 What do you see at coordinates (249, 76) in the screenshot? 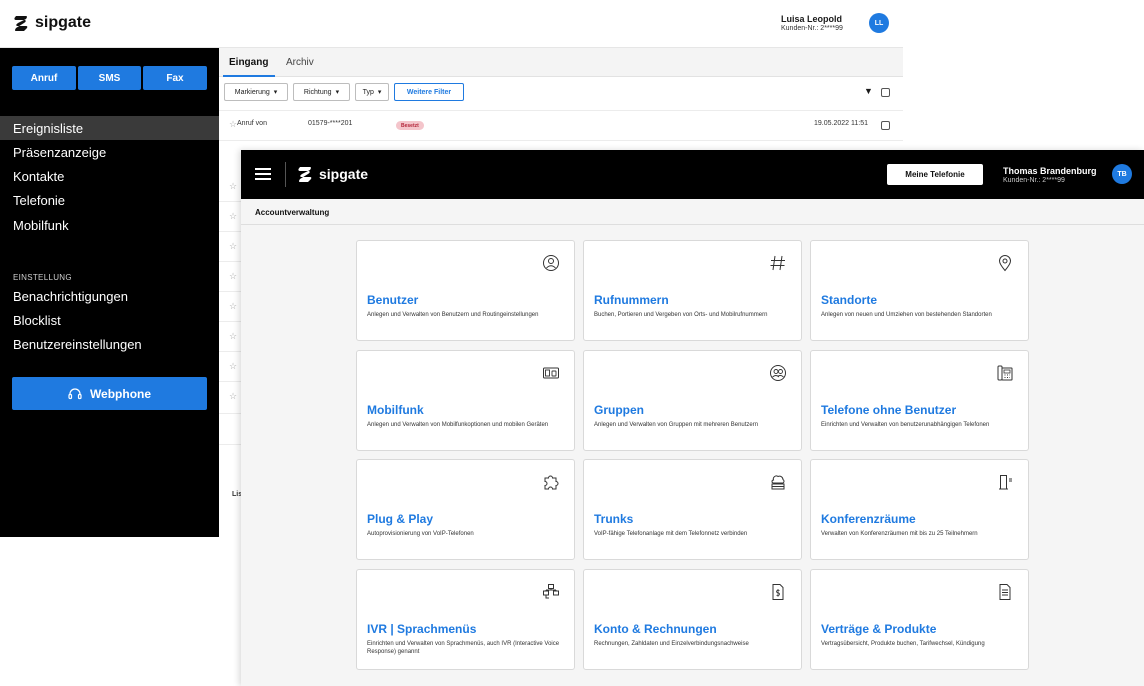
I see `active-tab-indicator` at bounding box center [249, 76].